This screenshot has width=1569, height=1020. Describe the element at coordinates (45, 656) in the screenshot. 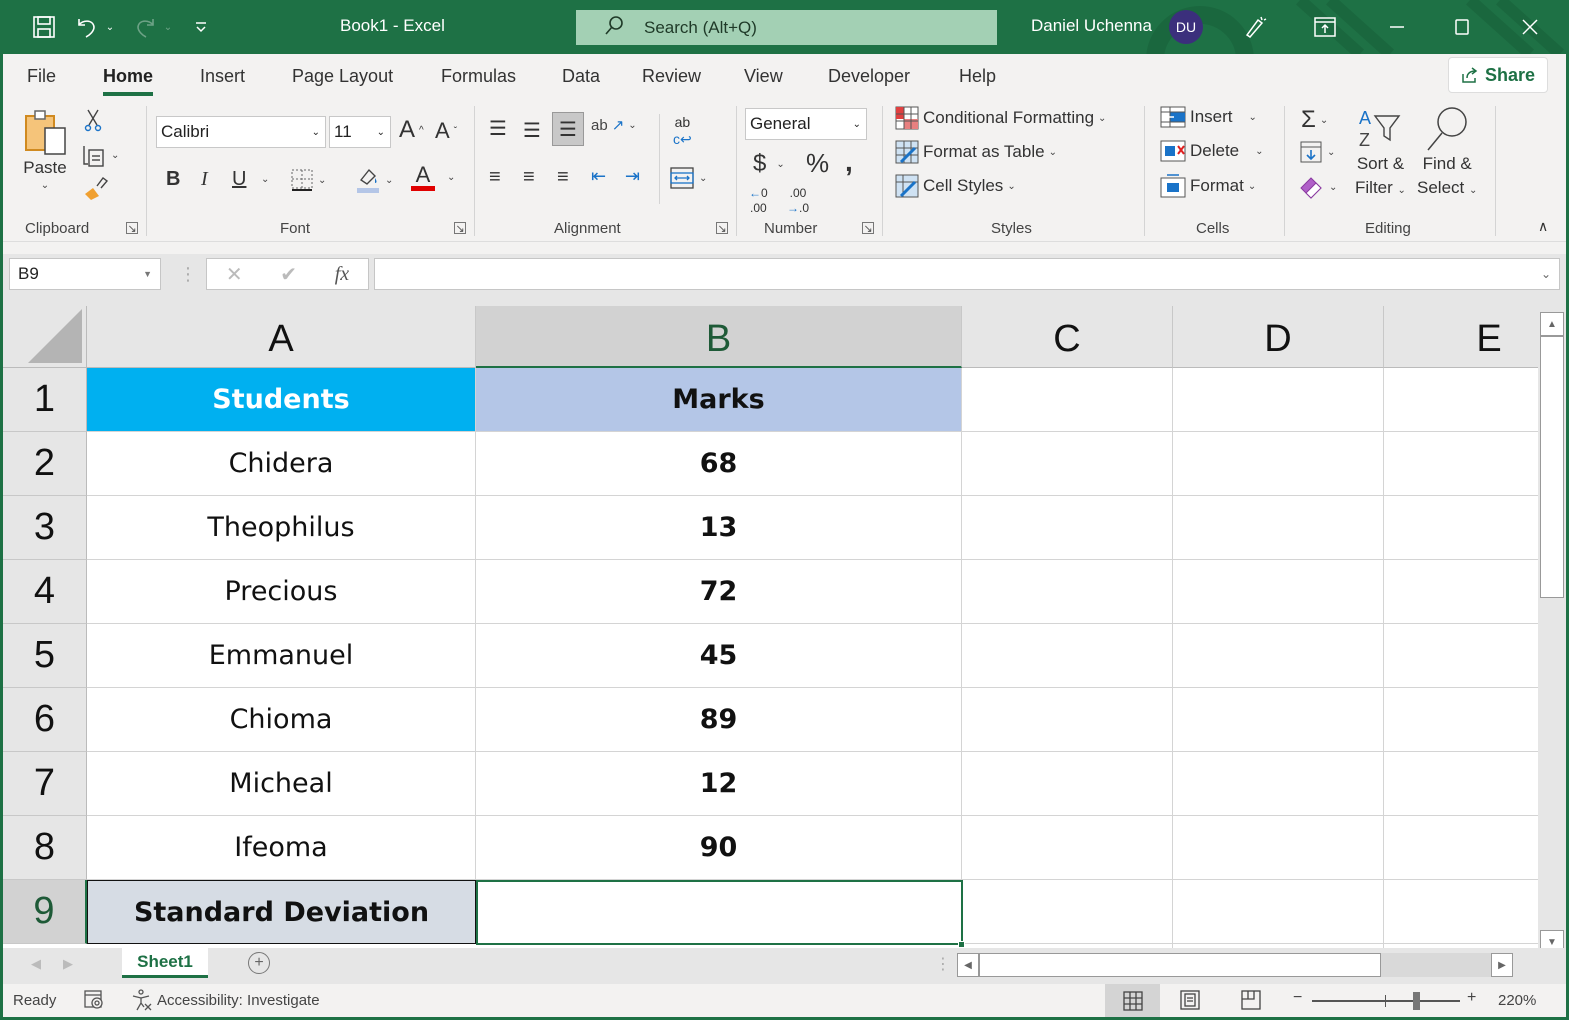

I see `row-header-5: 5` at that location.